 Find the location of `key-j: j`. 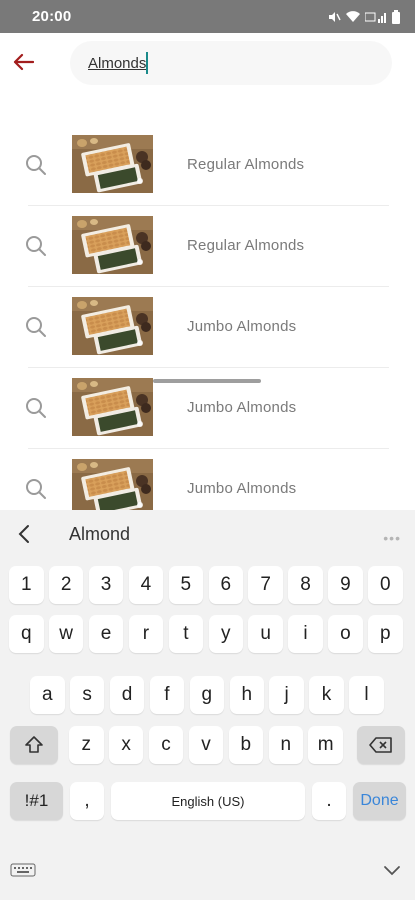

key-j: j is located at coordinates (286, 695).